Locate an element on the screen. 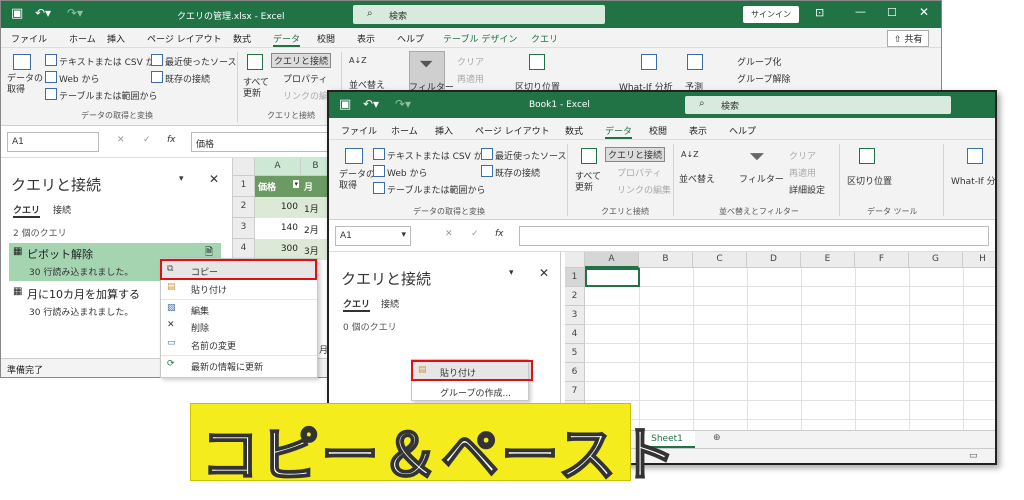 The height and width of the screenshot is (500, 1024). menu-item-delete: ✕ 削除 is located at coordinates (239, 326).